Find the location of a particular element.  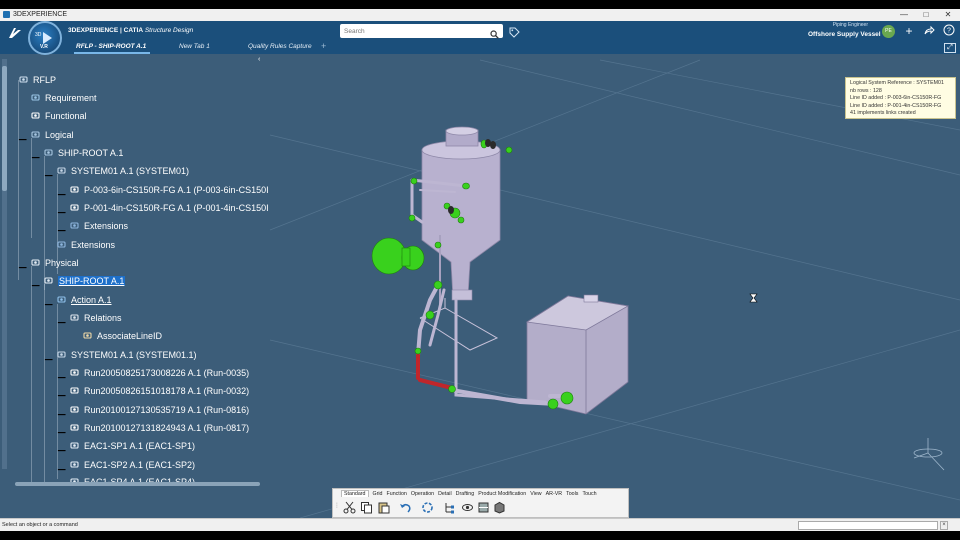

action-tab-operation: Operation is located at coordinates (422, 494).